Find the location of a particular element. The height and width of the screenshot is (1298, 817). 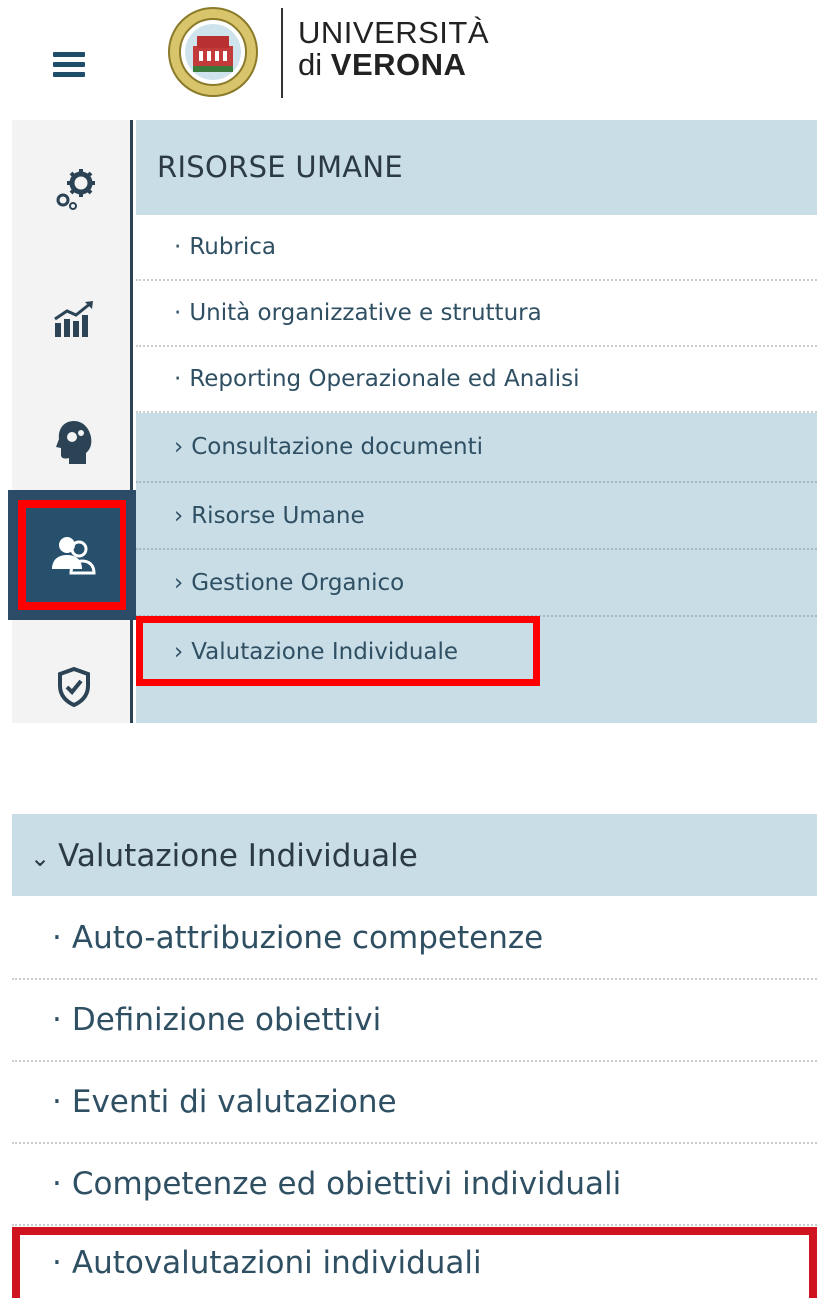

highlight-box-autovalutazioni is located at coordinates (414, 1262).